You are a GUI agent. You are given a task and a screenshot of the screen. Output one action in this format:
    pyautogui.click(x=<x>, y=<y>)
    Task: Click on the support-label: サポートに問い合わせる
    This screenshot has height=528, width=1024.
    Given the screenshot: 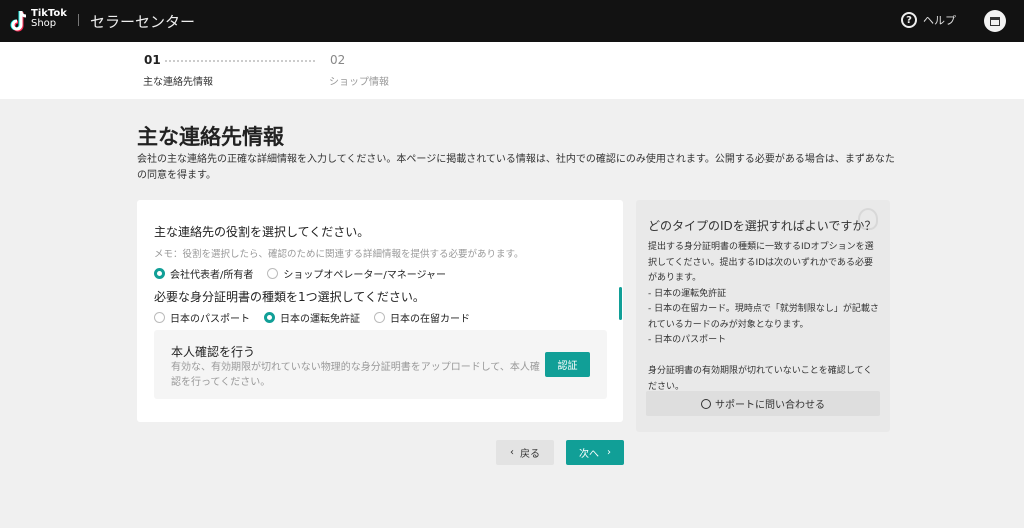 What is the action you would take?
    pyautogui.click(x=770, y=405)
    